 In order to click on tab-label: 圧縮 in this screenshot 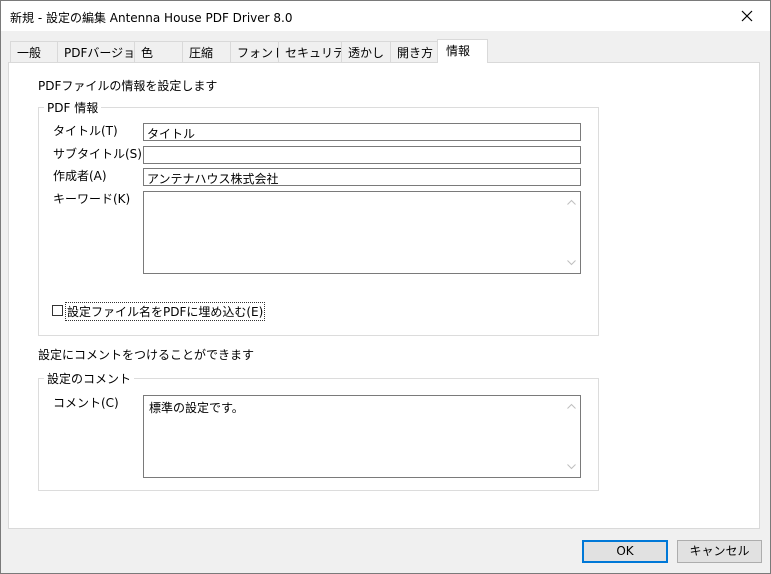, I will do `click(201, 53)`.